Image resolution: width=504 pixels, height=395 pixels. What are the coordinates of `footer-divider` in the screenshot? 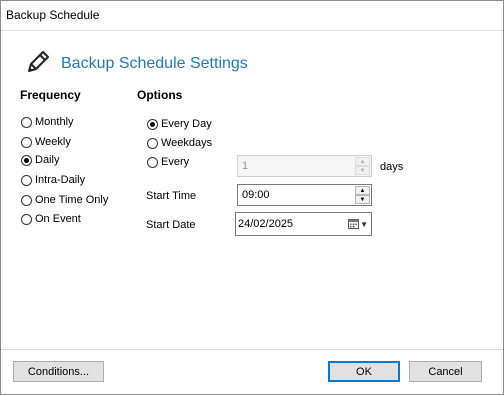 It's located at (252, 349).